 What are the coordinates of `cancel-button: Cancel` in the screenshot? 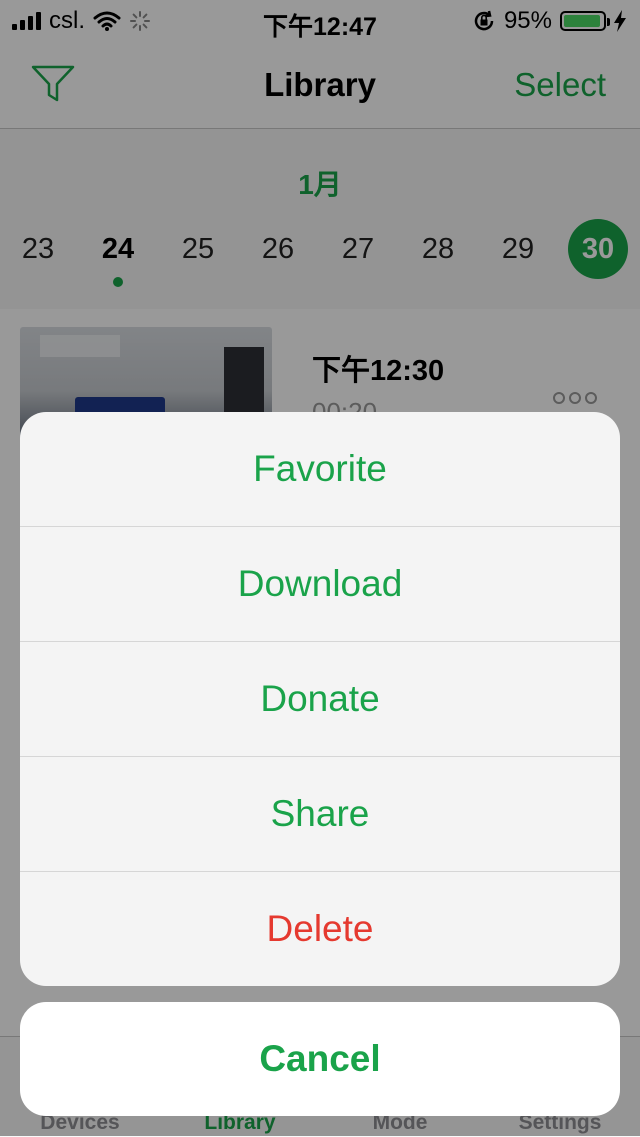 It's located at (320, 1059).